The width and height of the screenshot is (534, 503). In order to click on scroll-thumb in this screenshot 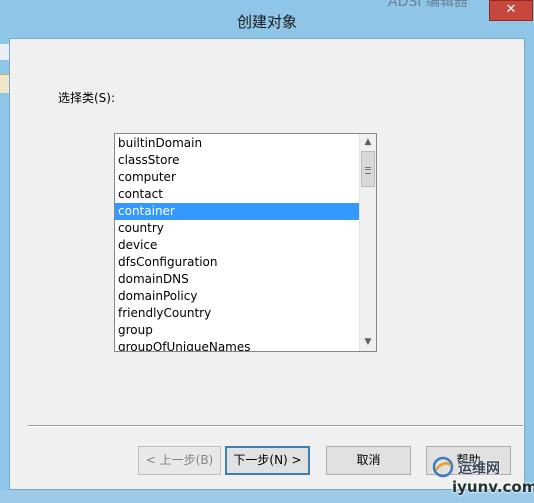, I will do `click(368, 169)`.